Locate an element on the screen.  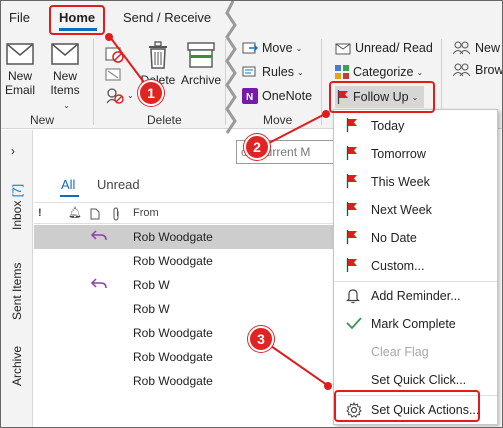
zigzag-divider is located at coordinates (231, 67).